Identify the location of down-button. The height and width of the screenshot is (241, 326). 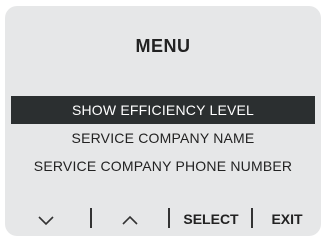
(46, 219).